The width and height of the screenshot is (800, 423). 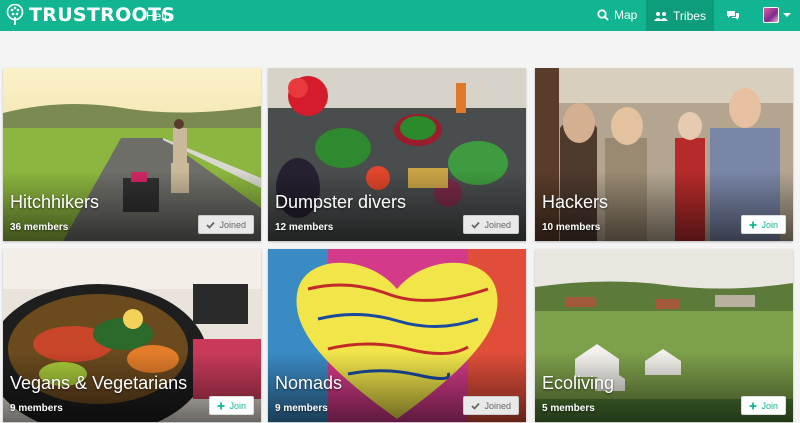 What do you see at coordinates (132, 154) in the screenshot?
I see `tribe-card-hitchhikers: Hitchhikers 36 members Joined` at bounding box center [132, 154].